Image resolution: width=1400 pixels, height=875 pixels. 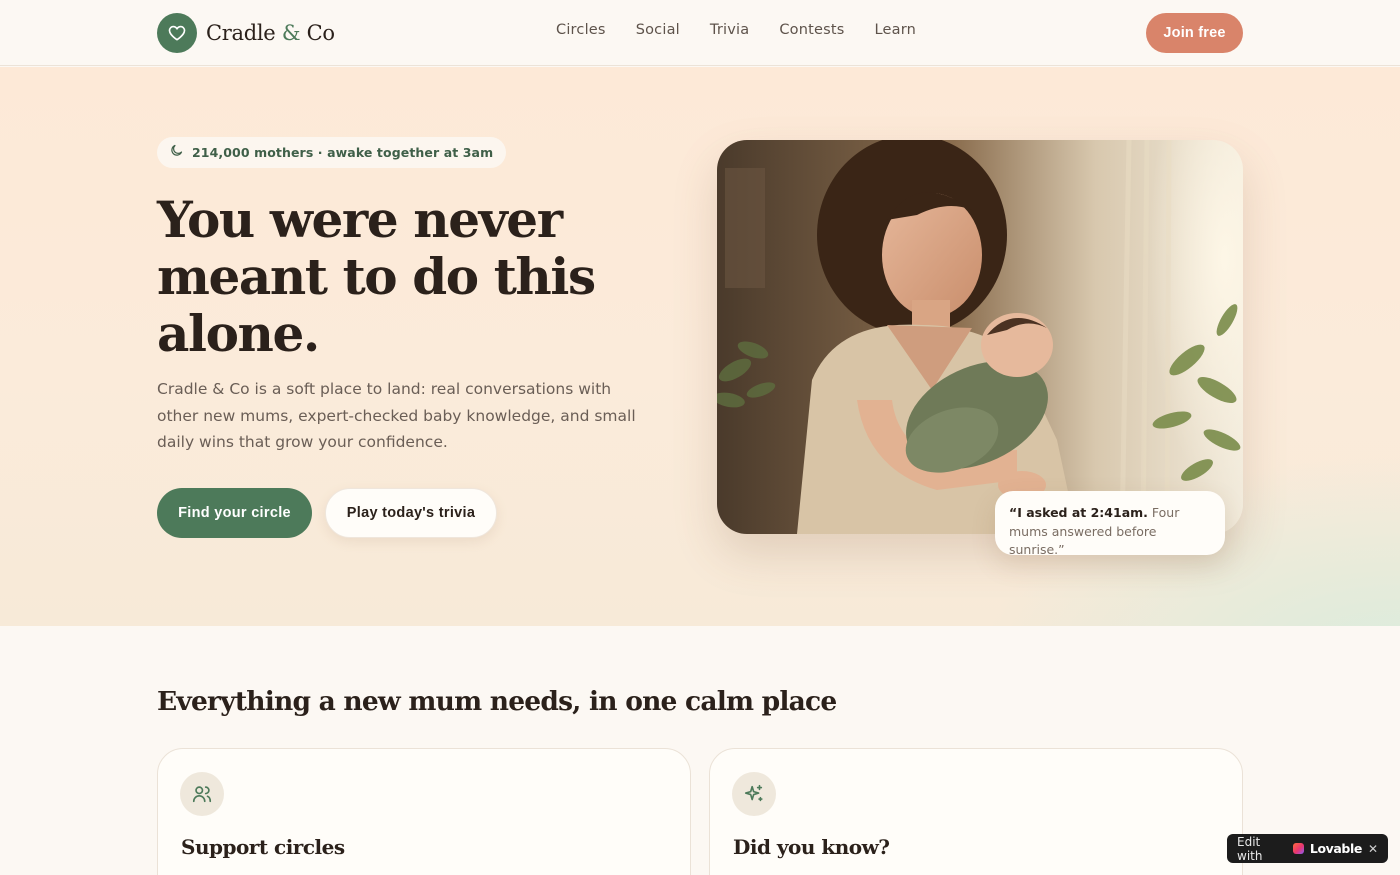 I want to click on feature-card-title: Did you know?, so click(x=811, y=847).